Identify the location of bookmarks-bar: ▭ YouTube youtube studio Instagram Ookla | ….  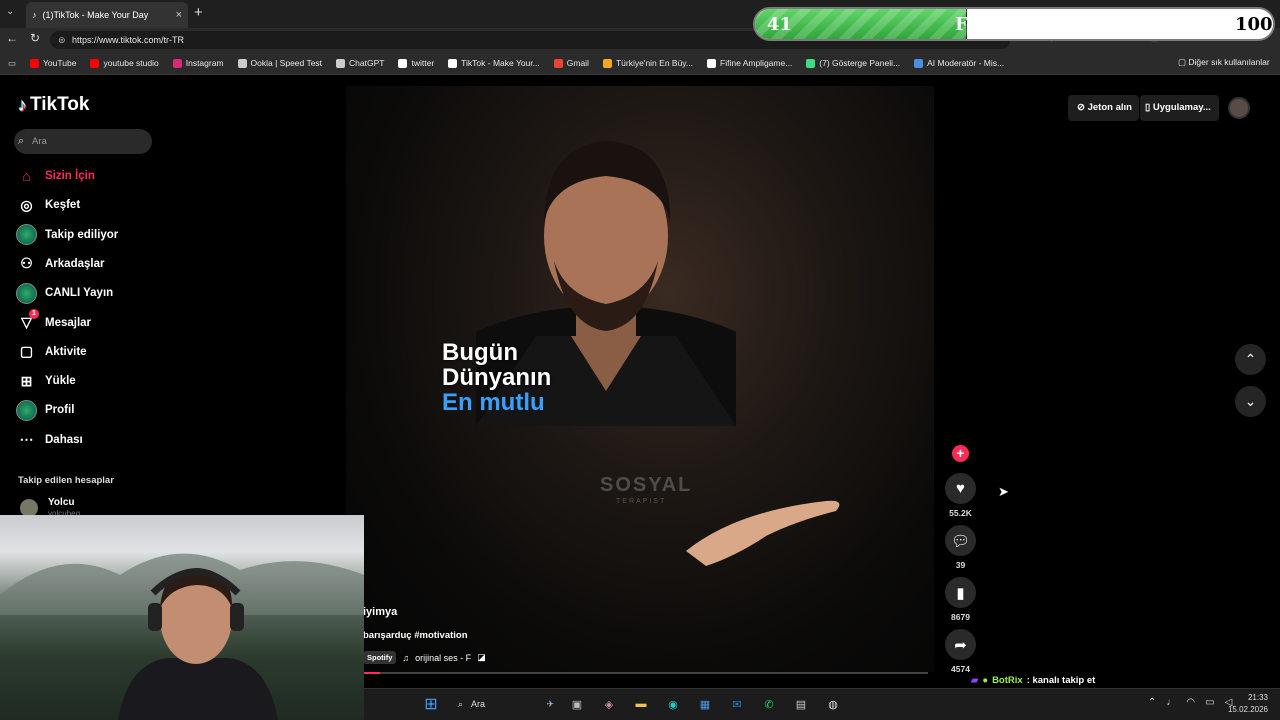
(640, 63).